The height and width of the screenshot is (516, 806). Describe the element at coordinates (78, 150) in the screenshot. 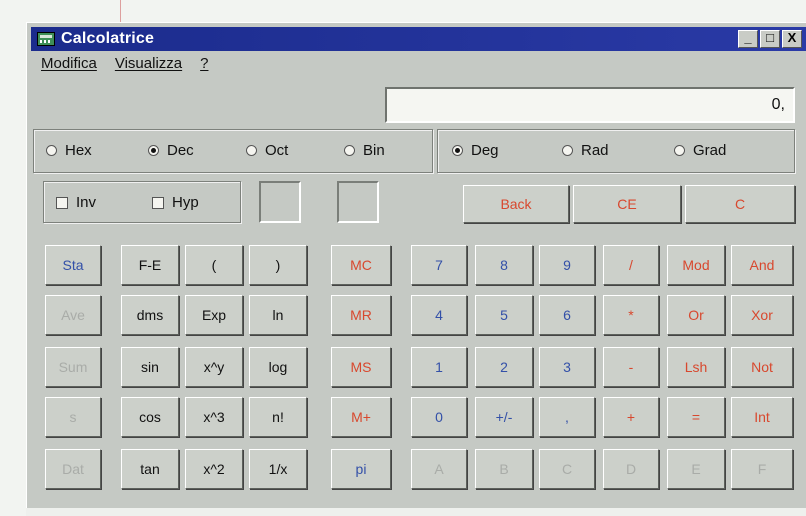

I see `radio-hex-label: Hex` at that location.